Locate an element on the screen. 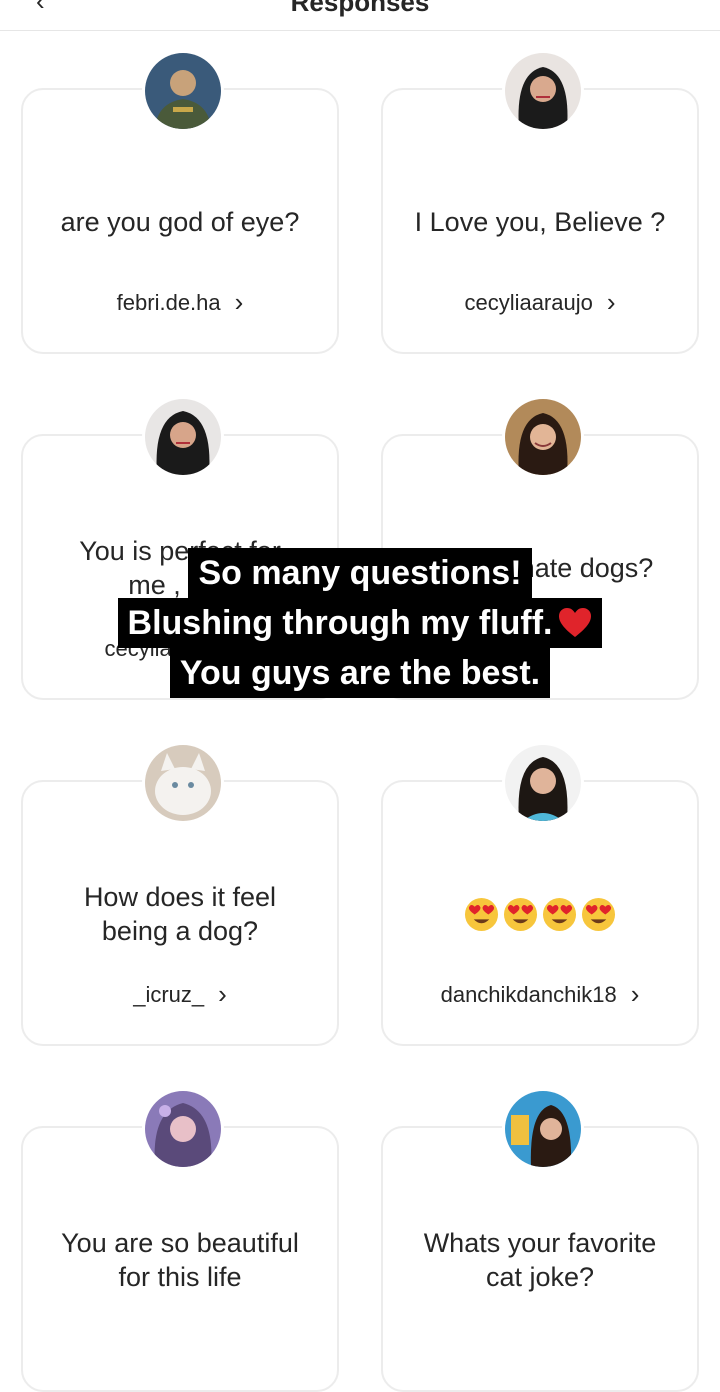  question-card: are you god of eye? febri.de.ha › is located at coordinates (180, 202).